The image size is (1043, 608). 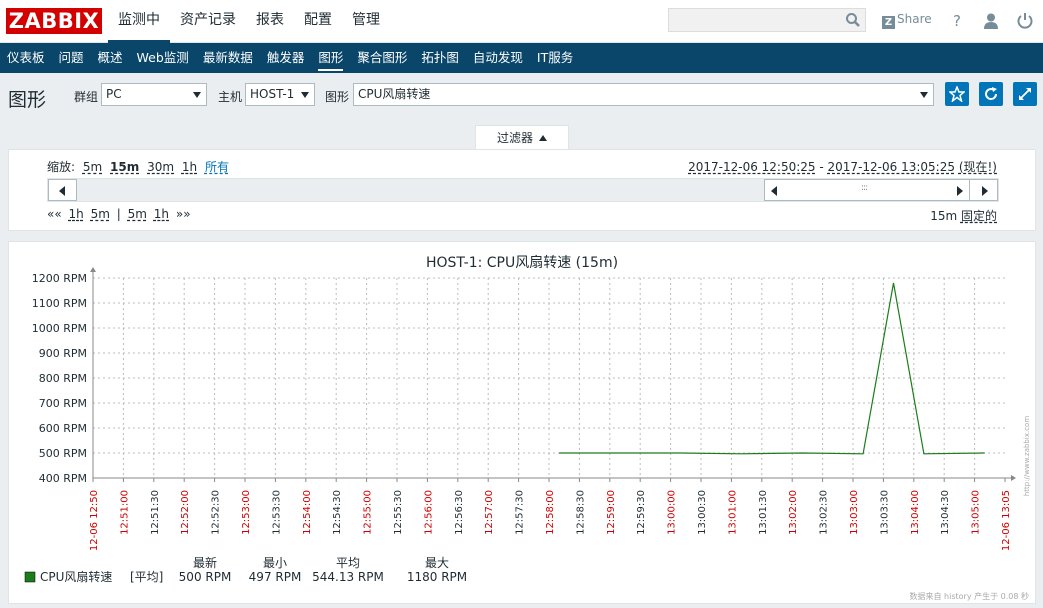 I want to click on x-tick-label: 12:56:30, so click(x=459, y=512).